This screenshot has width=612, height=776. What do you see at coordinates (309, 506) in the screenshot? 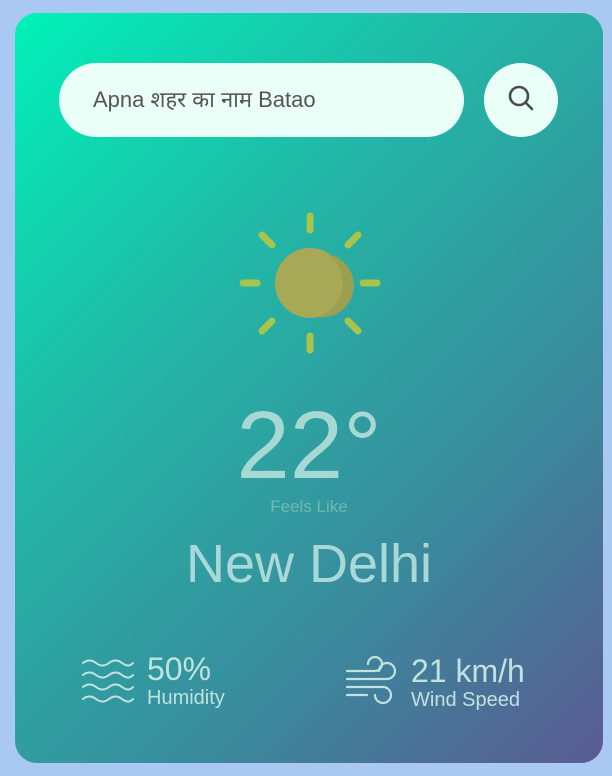
I see `feels-like-label: Feels Like` at bounding box center [309, 506].